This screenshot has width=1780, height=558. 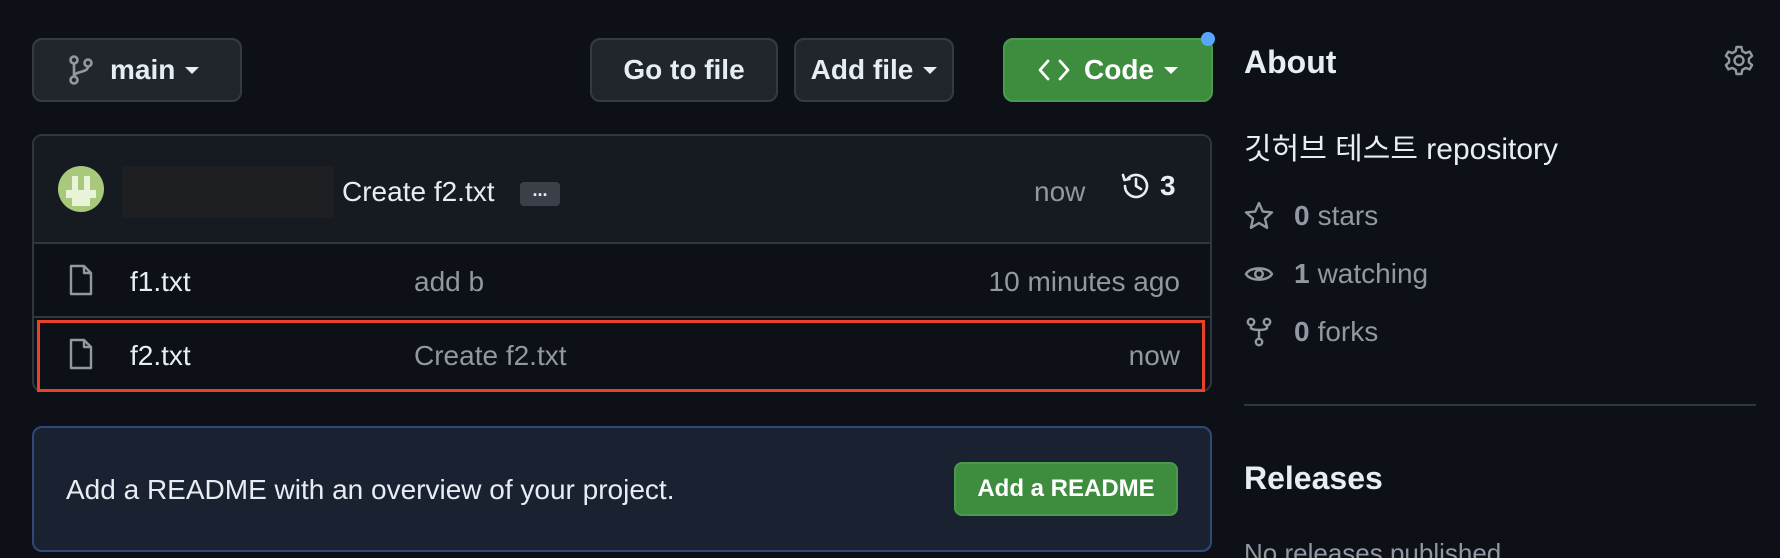 I want to click on repo-forked-icon, so click(x=1259, y=332).